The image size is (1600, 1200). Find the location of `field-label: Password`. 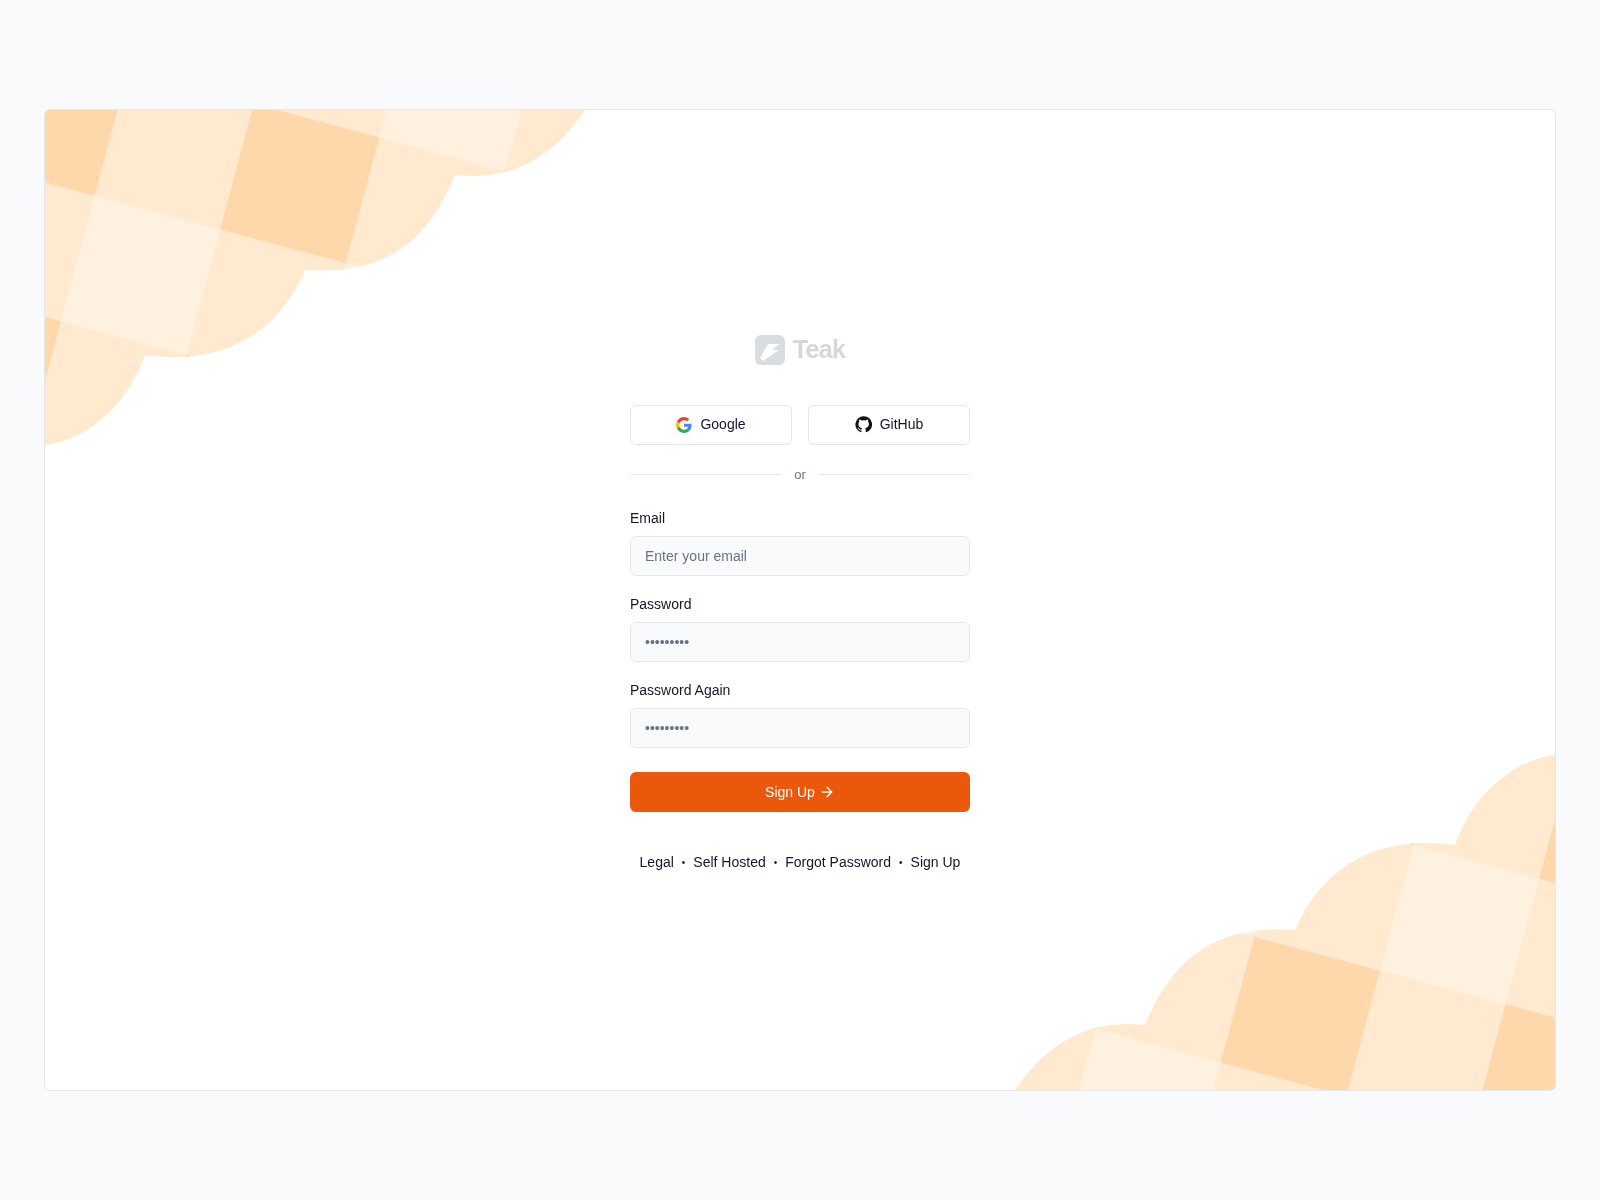

field-label: Password is located at coordinates (661, 604).